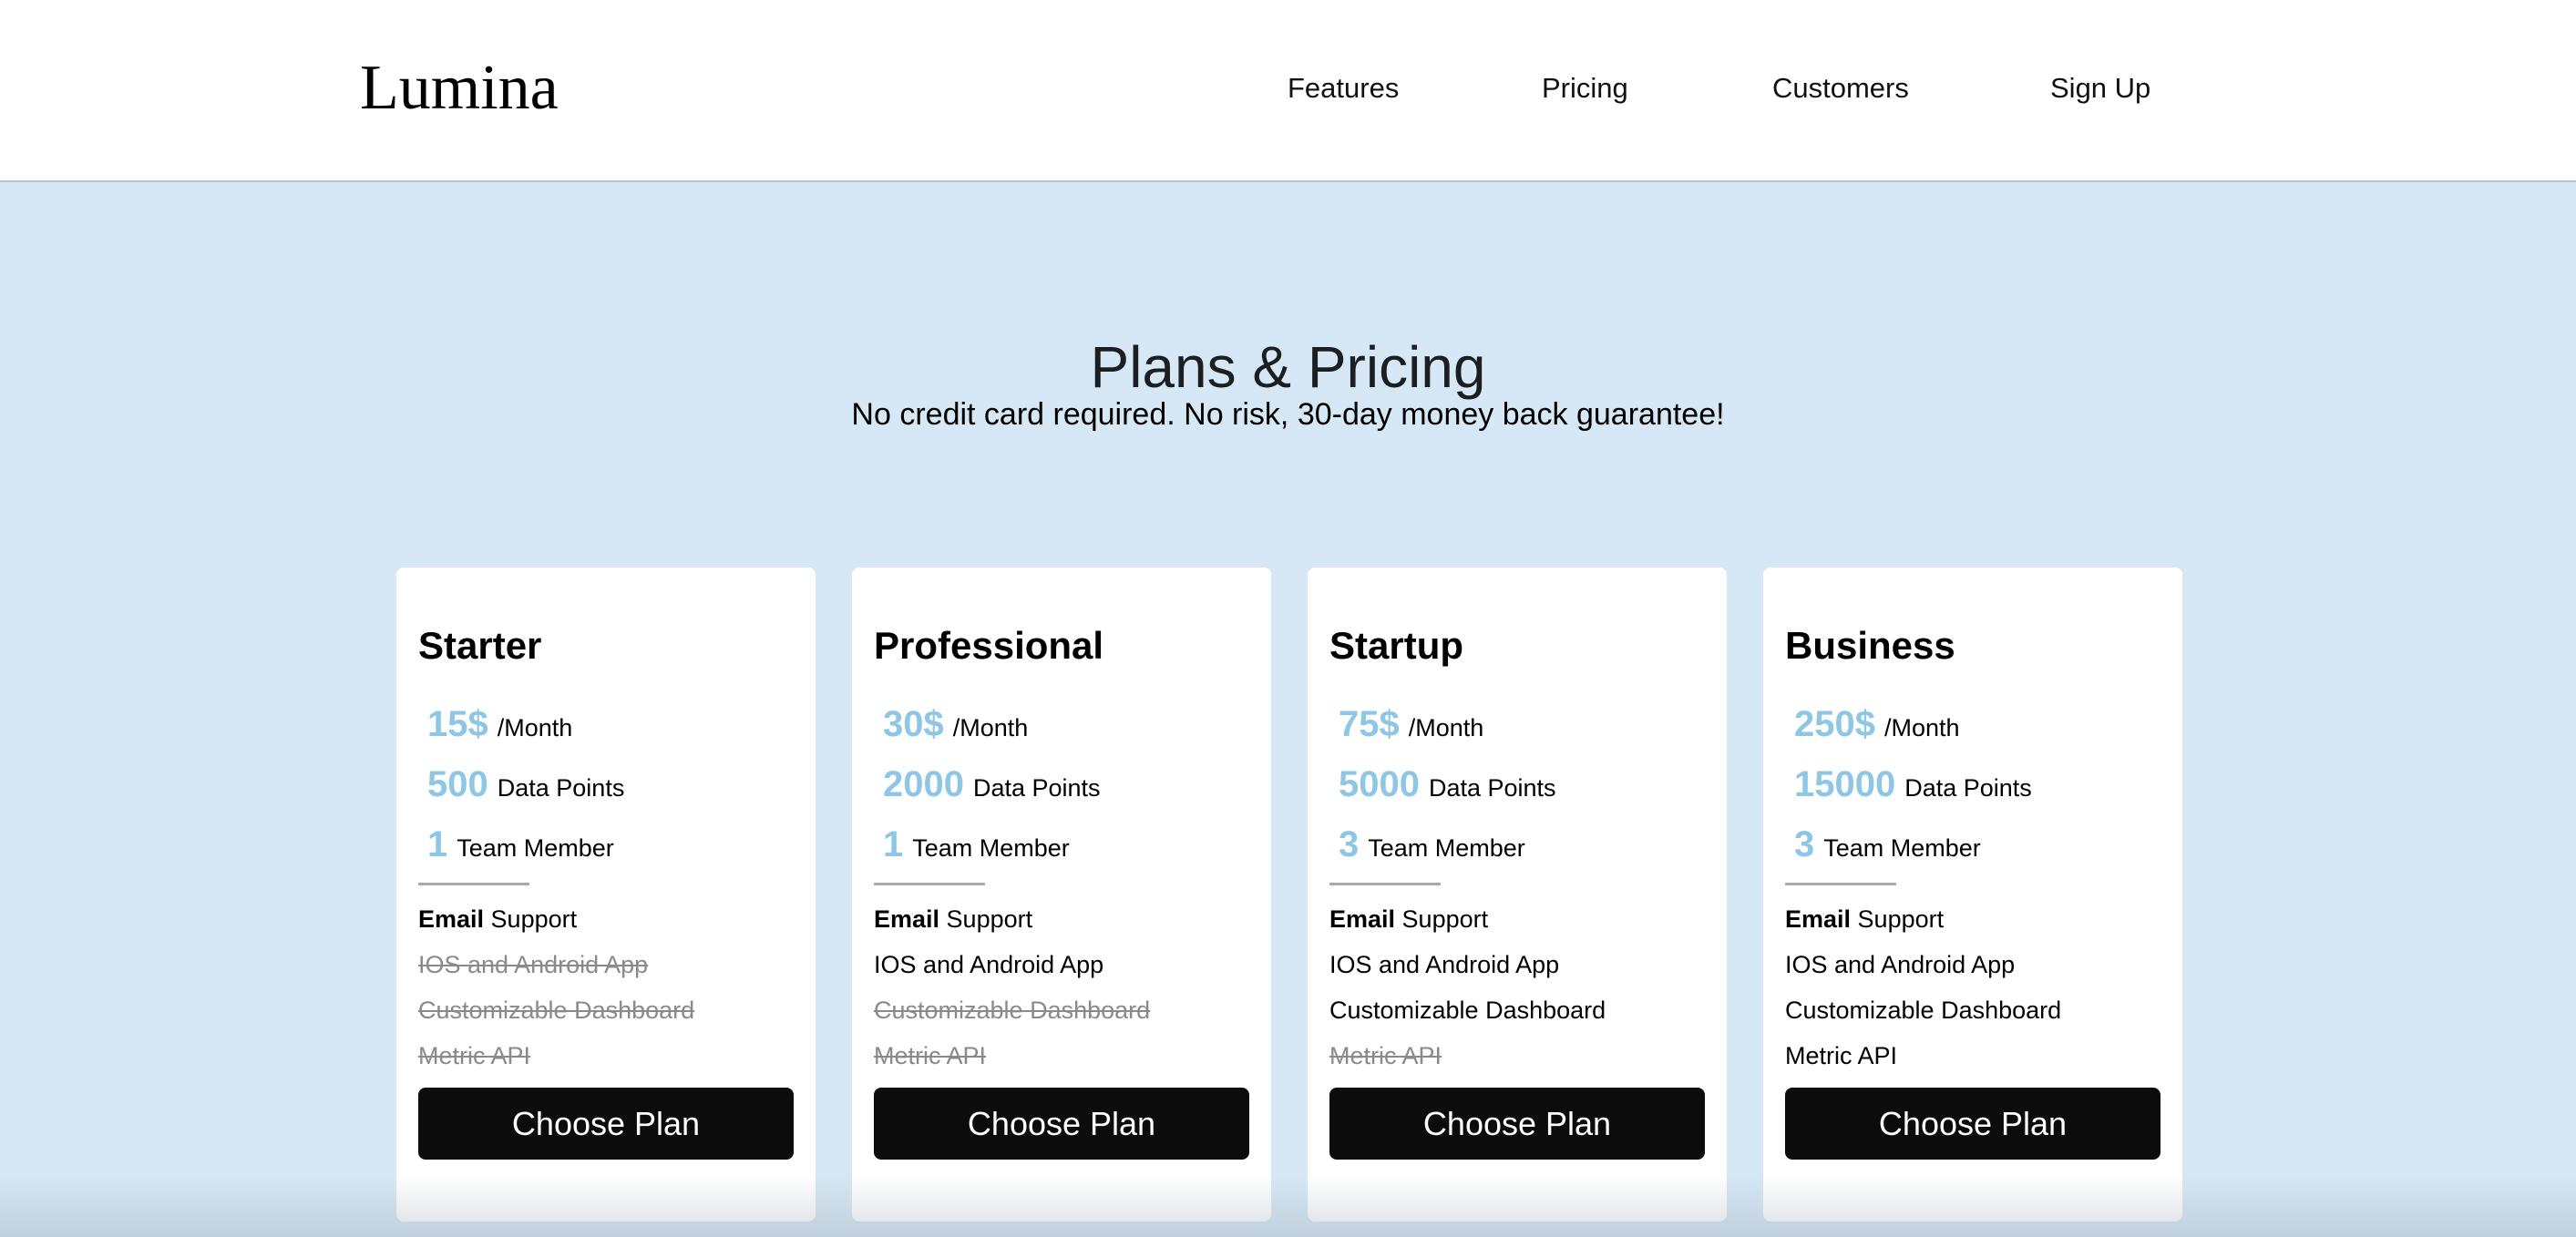 The image size is (2576, 1237). What do you see at coordinates (1288, 1206) in the screenshot?
I see `bottom-shadow` at bounding box center [1288, 1206].